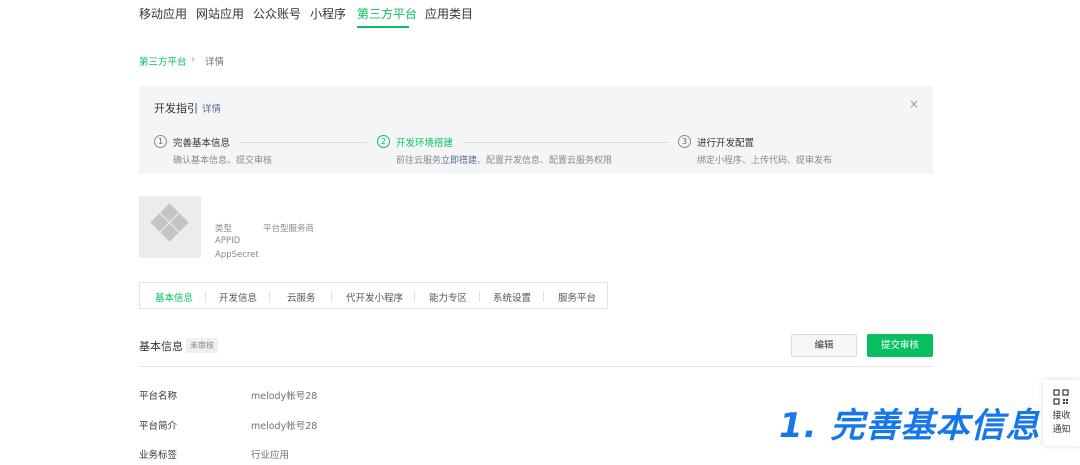 The width and height of the screenshot is (1080, 465). I want to click on active-tab-indicator, so click(383, 27).